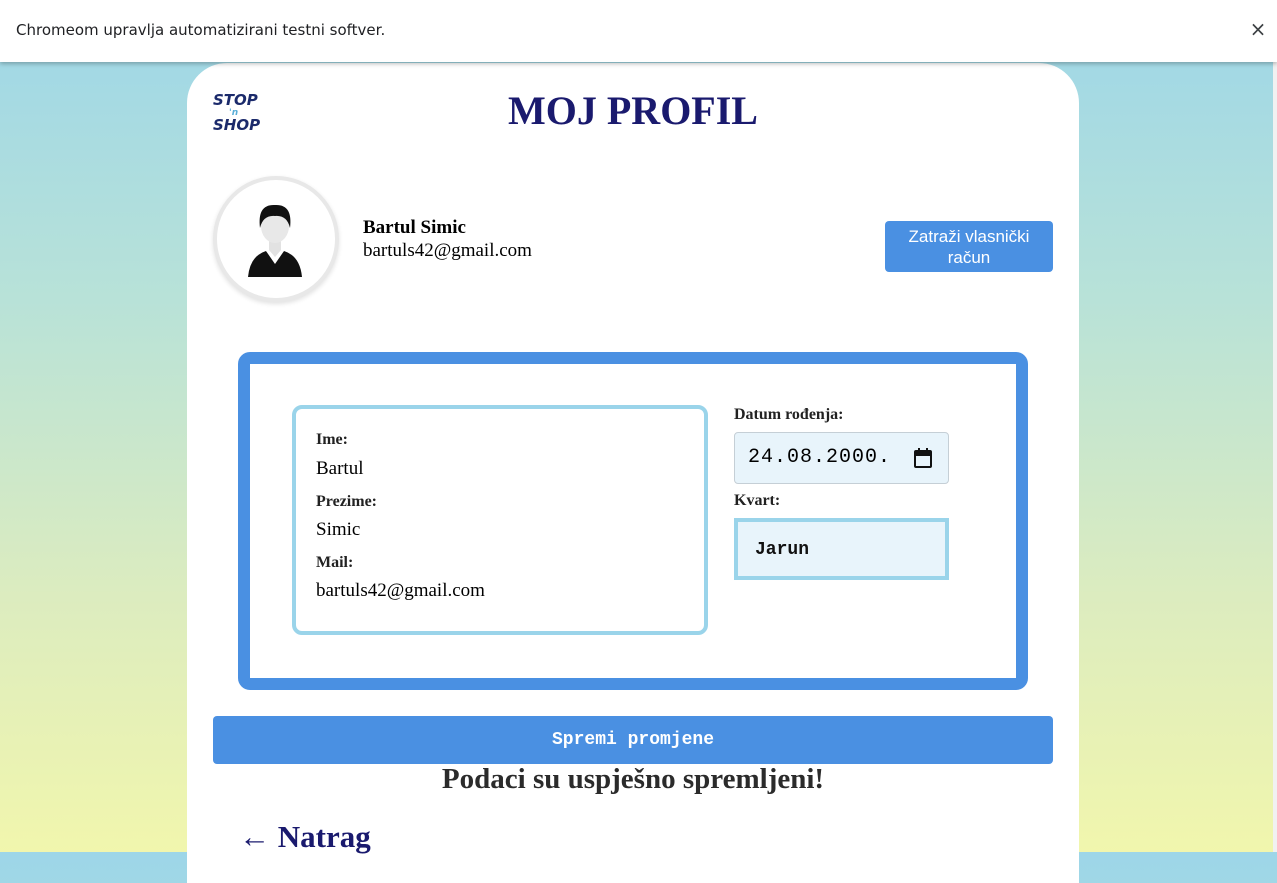 The width and height of the screenshot is (1277, 883). What do you see at coordinates (346, 501) in the screenshot?
I see `last-name-label: Prezime:` at bounding box center [346, 501].